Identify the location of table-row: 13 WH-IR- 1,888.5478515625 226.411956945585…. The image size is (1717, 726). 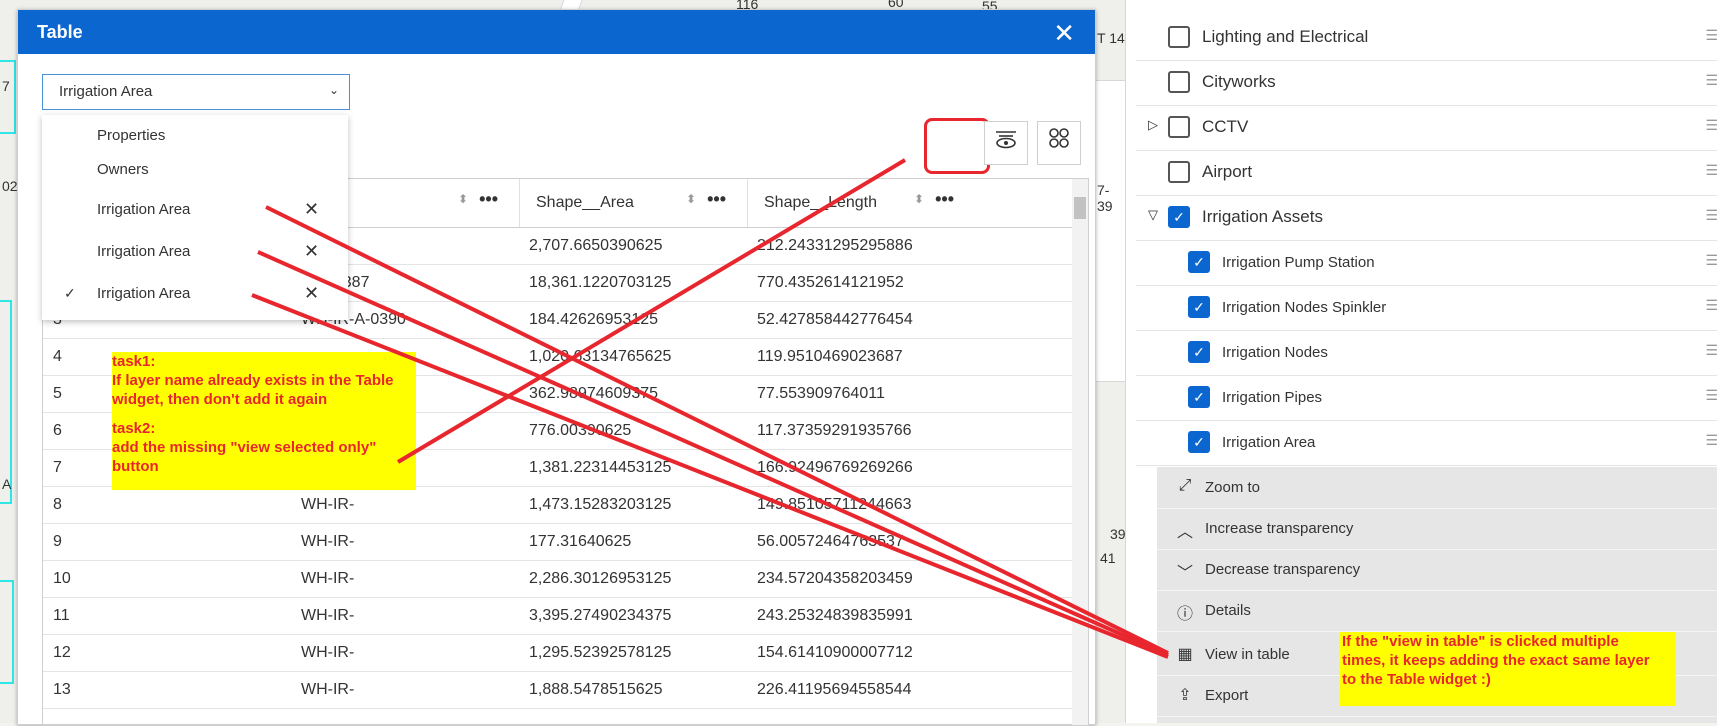
(558, 690).